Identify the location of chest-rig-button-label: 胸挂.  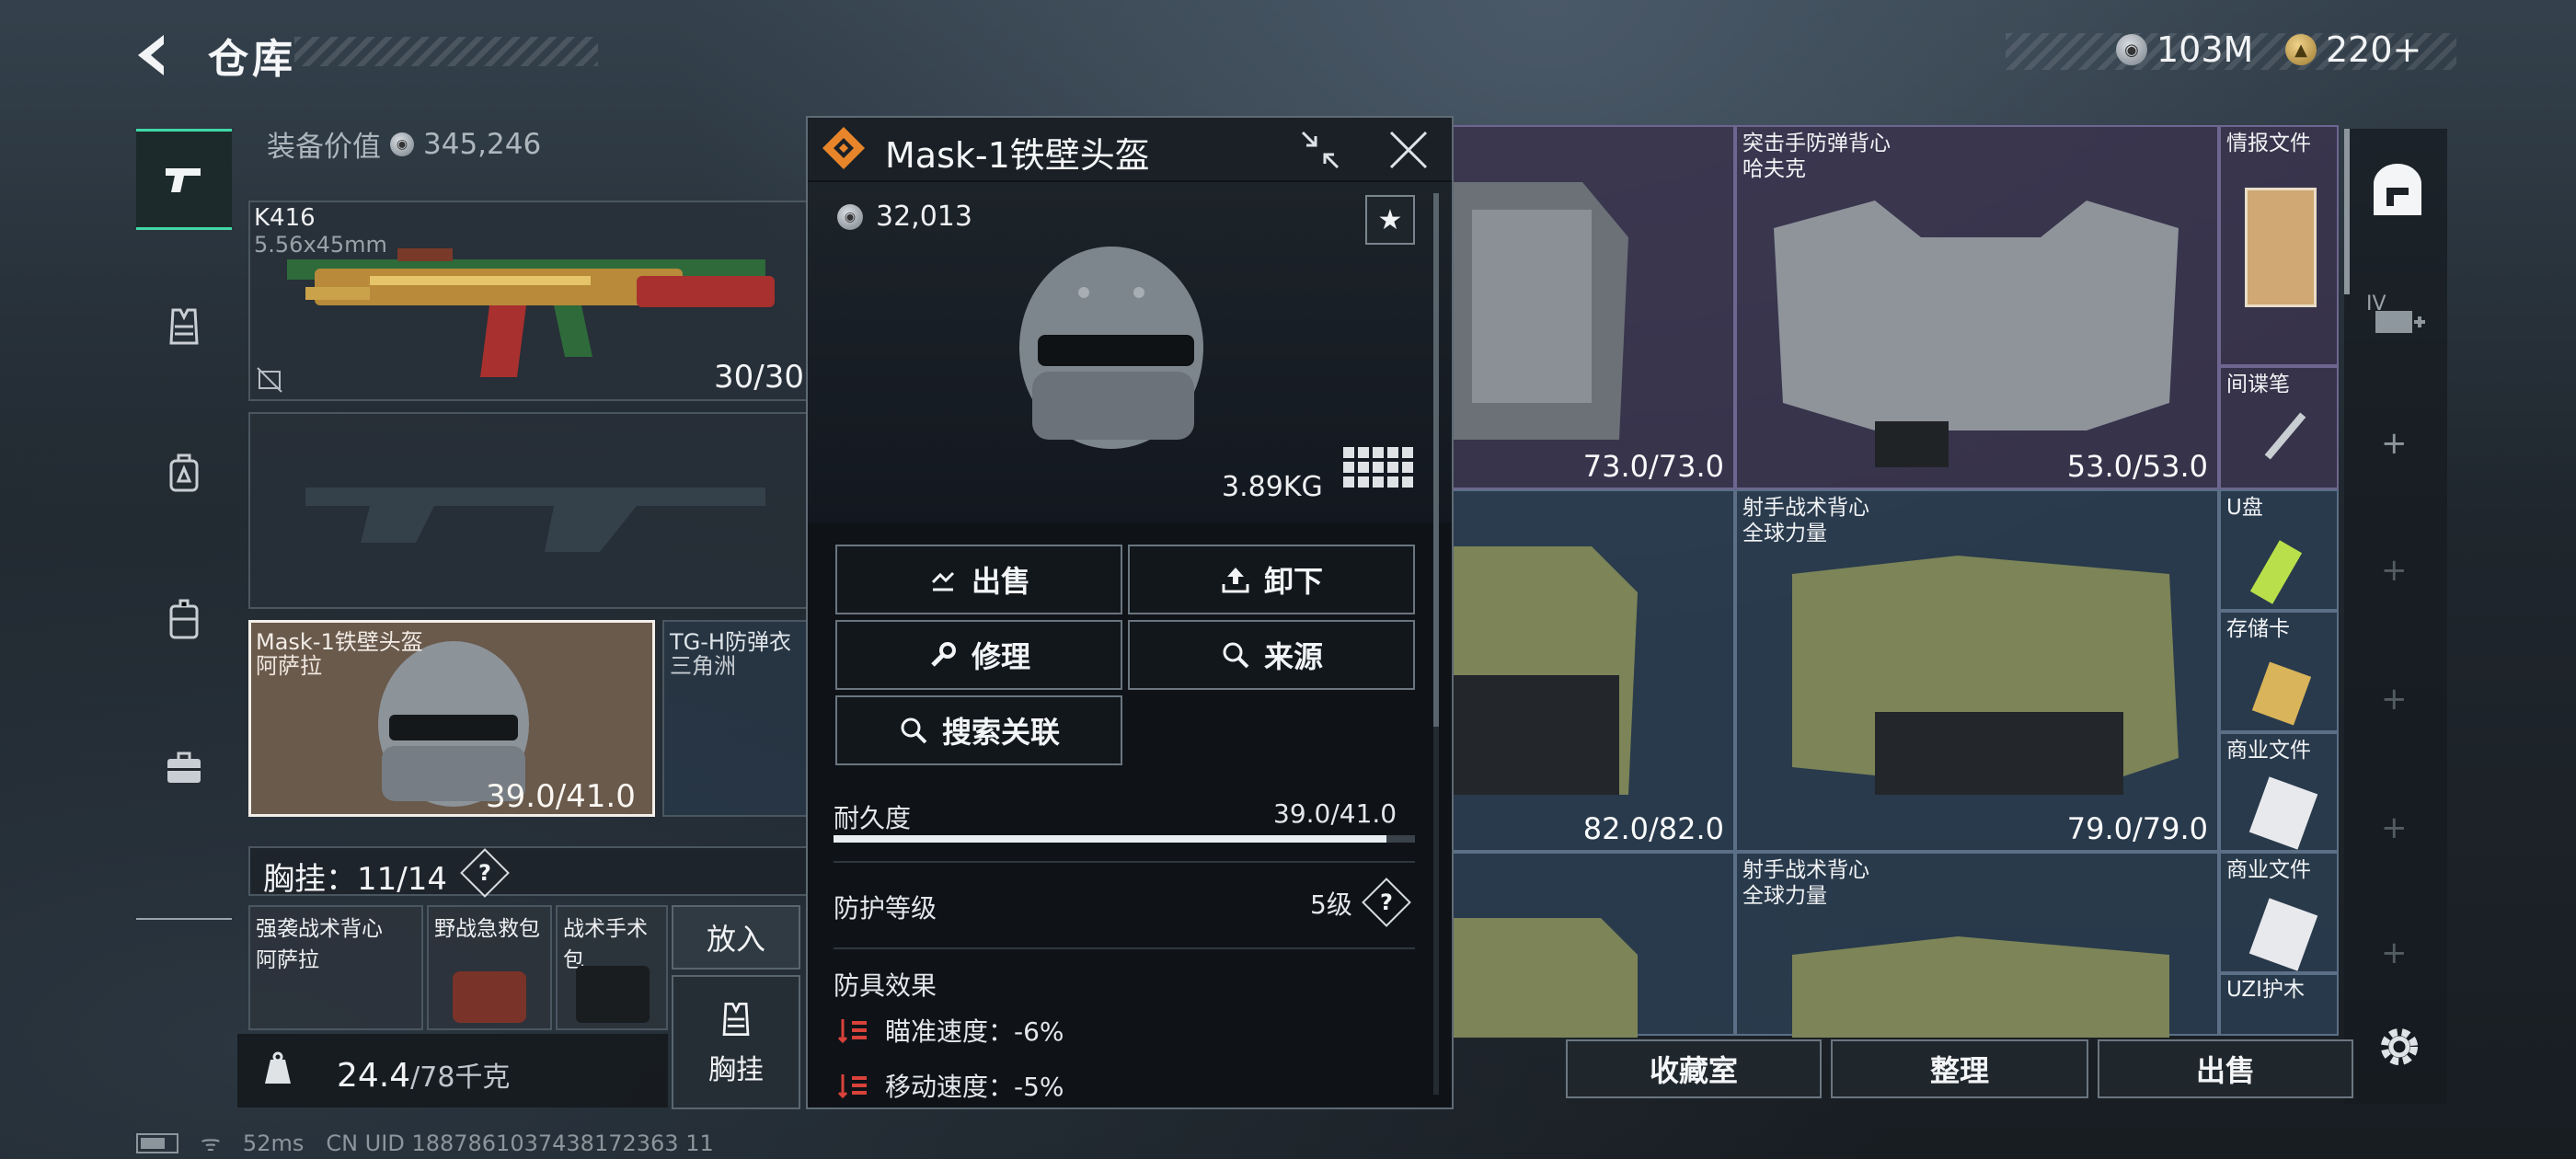
(736, 1070).